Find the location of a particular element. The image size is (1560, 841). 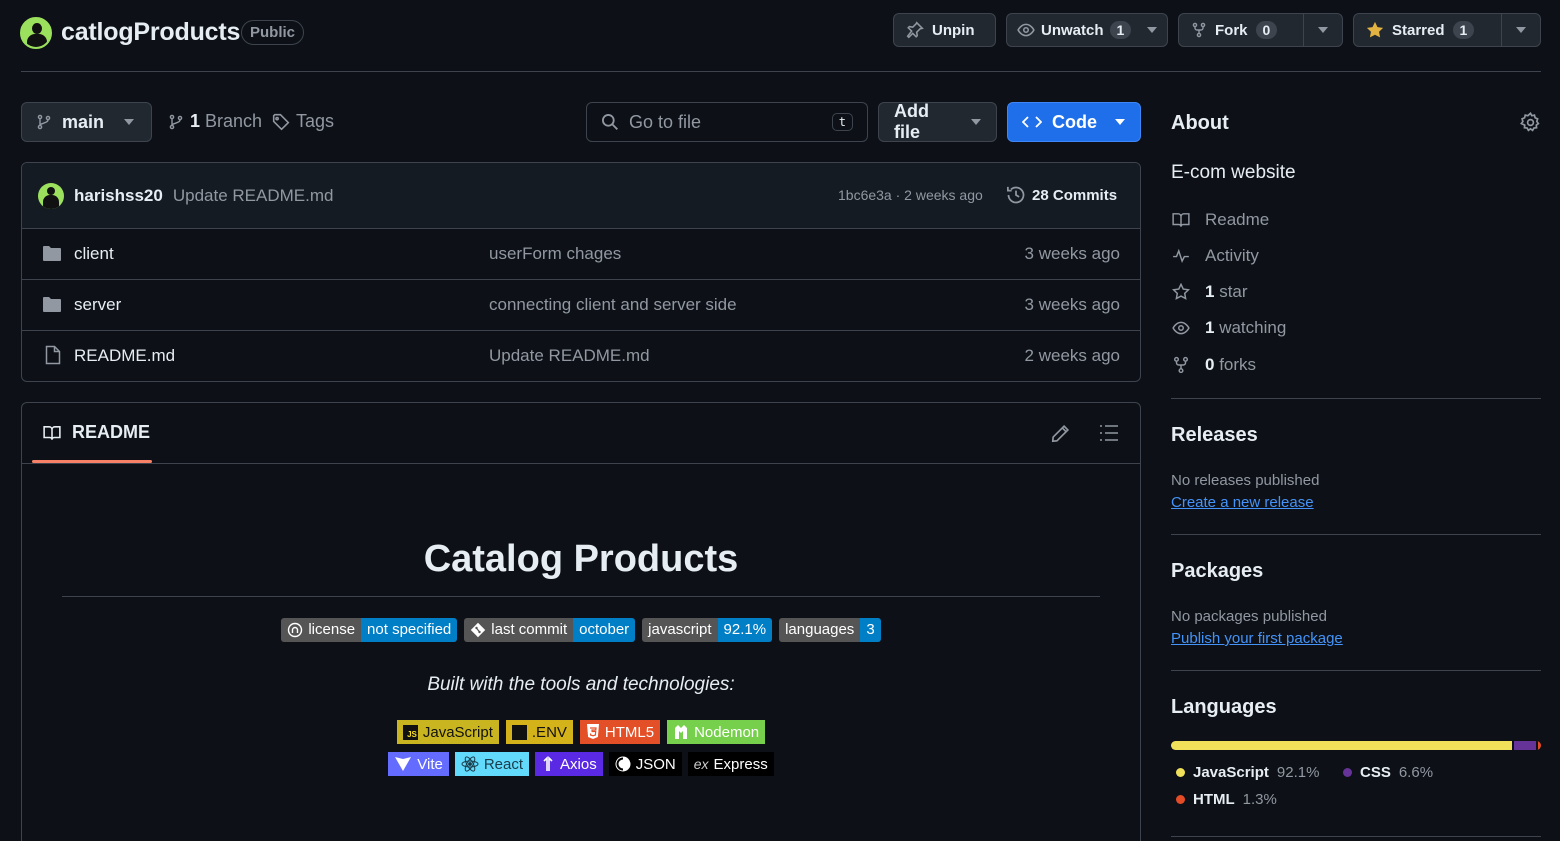

languages-shield: languages 3 is located at coordinates (830, 630).